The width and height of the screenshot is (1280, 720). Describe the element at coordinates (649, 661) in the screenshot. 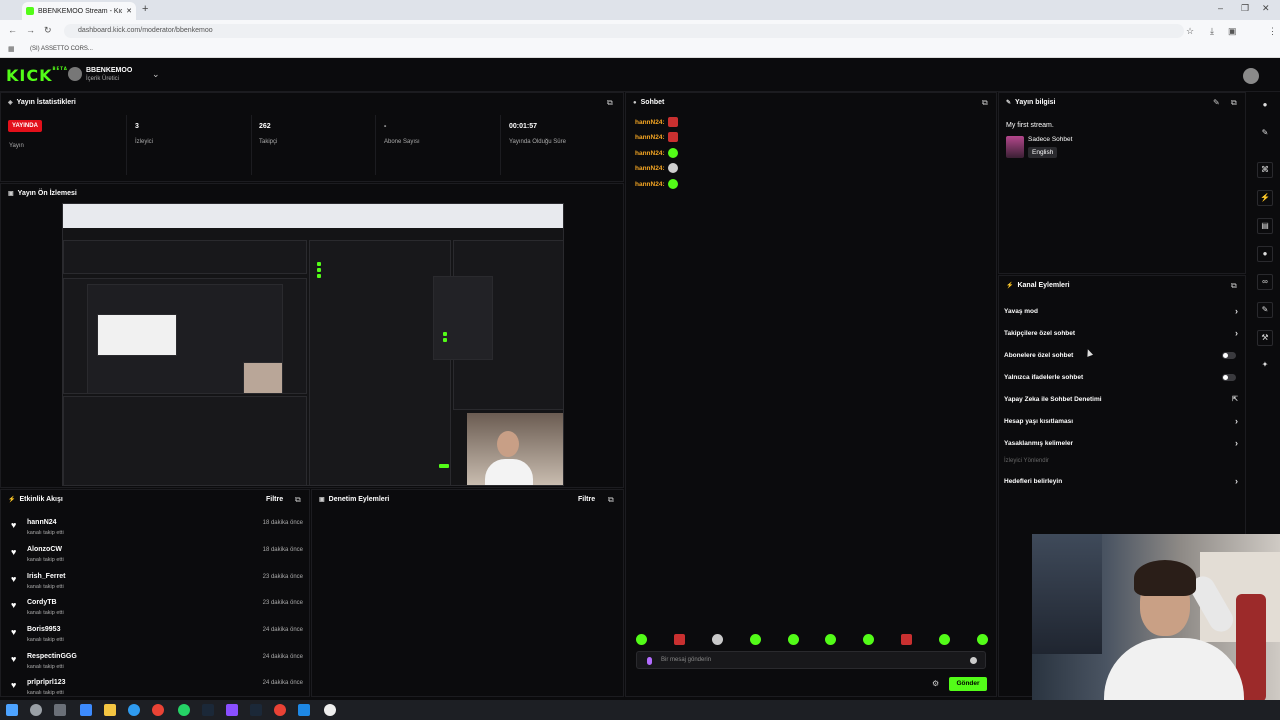

I see `mic-icon` at that location.